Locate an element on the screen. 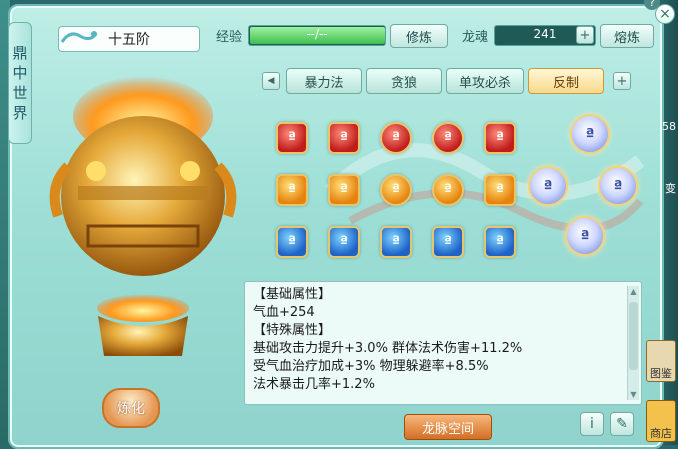 Image resolution: width=678 pixels, height=449 pixels. question-icon: ? is located at coordinates (652, 4).